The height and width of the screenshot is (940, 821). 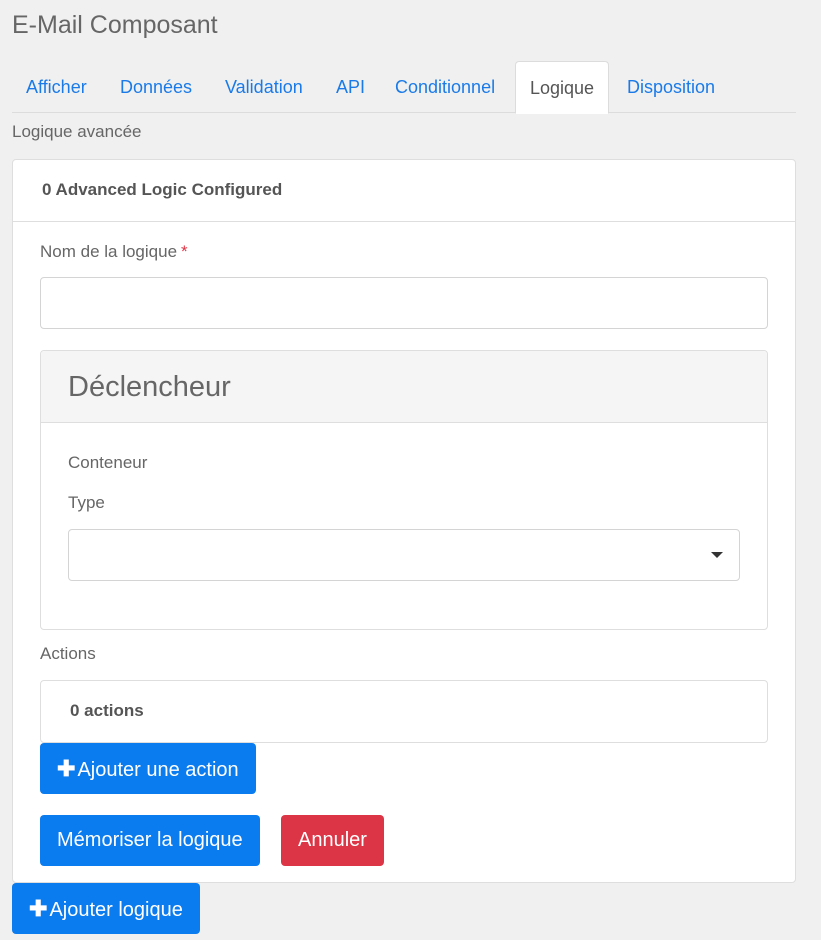 I want to click on add-action-button: ✚ Ajouter une action, so click(x=148, y=768).